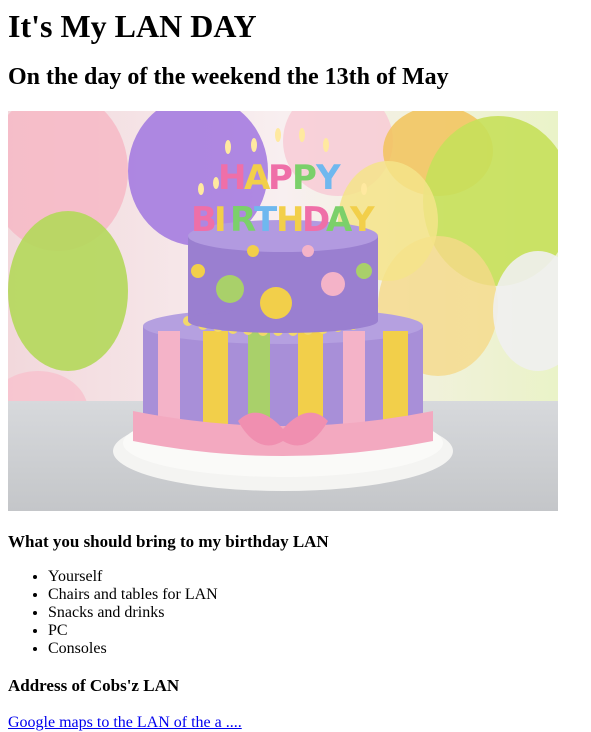  What do you see at coordinates (132, 26) in the screenshot?
I see `page-title: It's My LAN DAY` at bounding box center [132, 26].